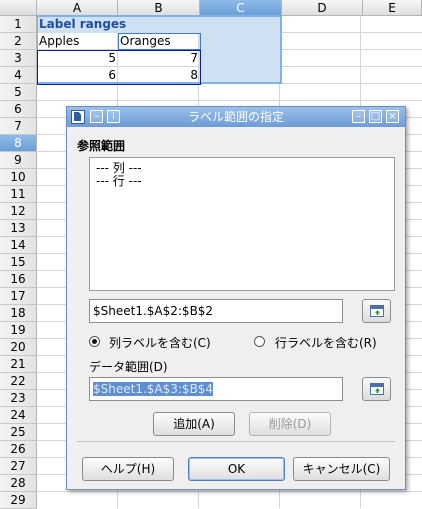  Describe the element at coordinates (18, 92) in the screenshot. I see `row-header-5: 5` at that location.